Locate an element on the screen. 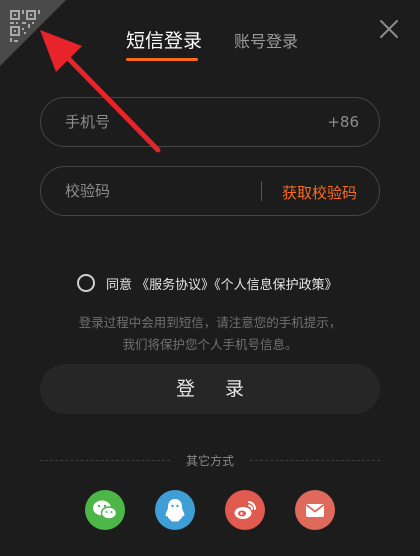  phone-field: +86 is located at coordinates (210, 122).